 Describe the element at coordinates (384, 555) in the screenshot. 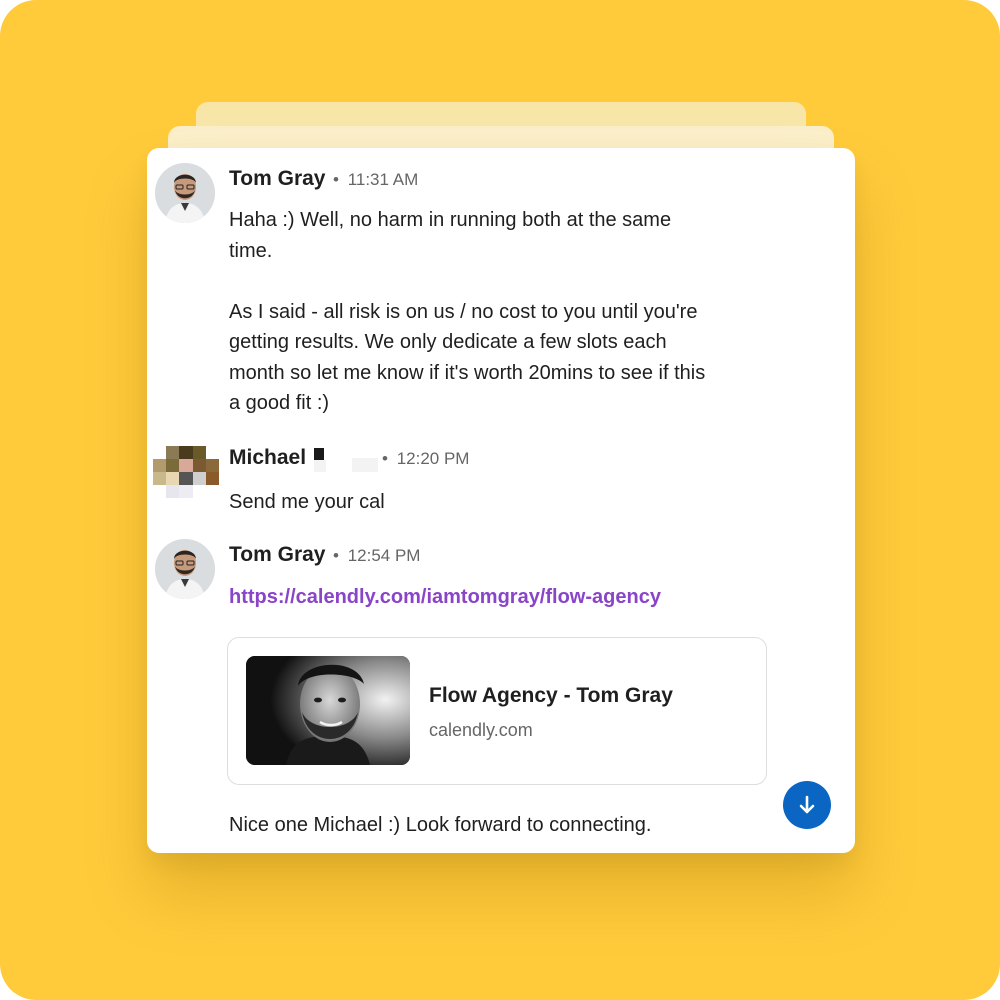

I see `timestamp-text: 12:54 PM` at that location.